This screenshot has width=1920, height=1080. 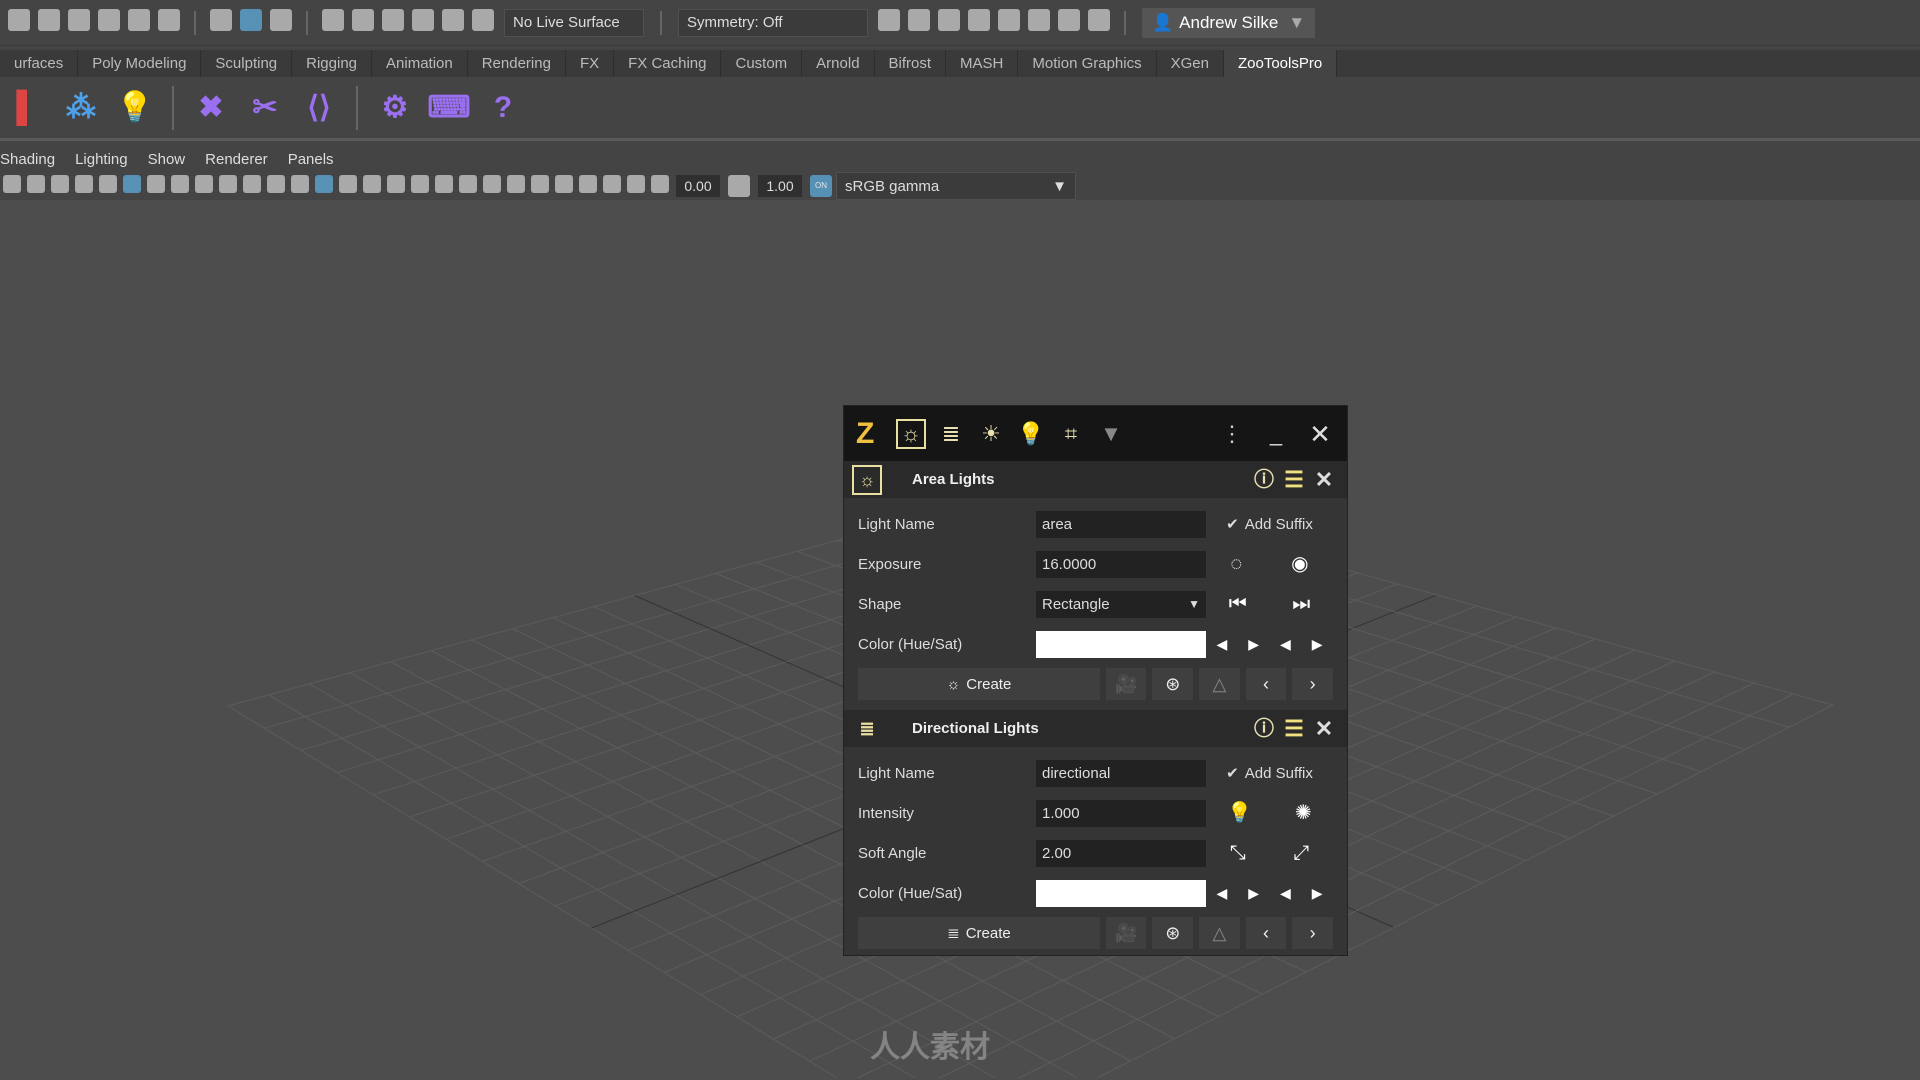 I want to click on bulb-bright-icon: ✺, so click(x=1303, y=813).